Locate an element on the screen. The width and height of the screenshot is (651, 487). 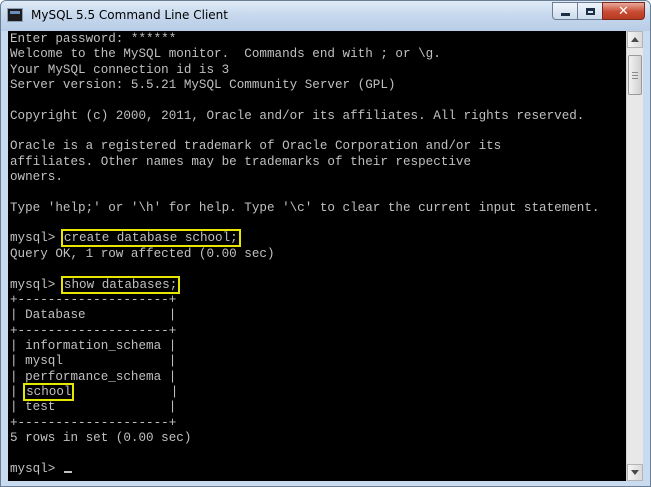
window-controls: ✕ is located at coordinates (598, 11).